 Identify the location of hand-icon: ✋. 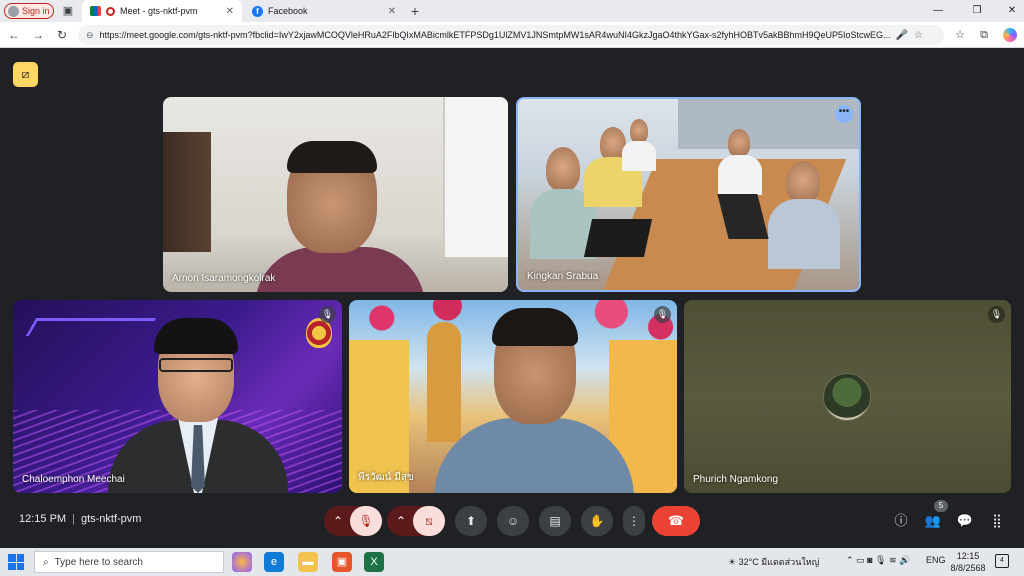
(597, 521).